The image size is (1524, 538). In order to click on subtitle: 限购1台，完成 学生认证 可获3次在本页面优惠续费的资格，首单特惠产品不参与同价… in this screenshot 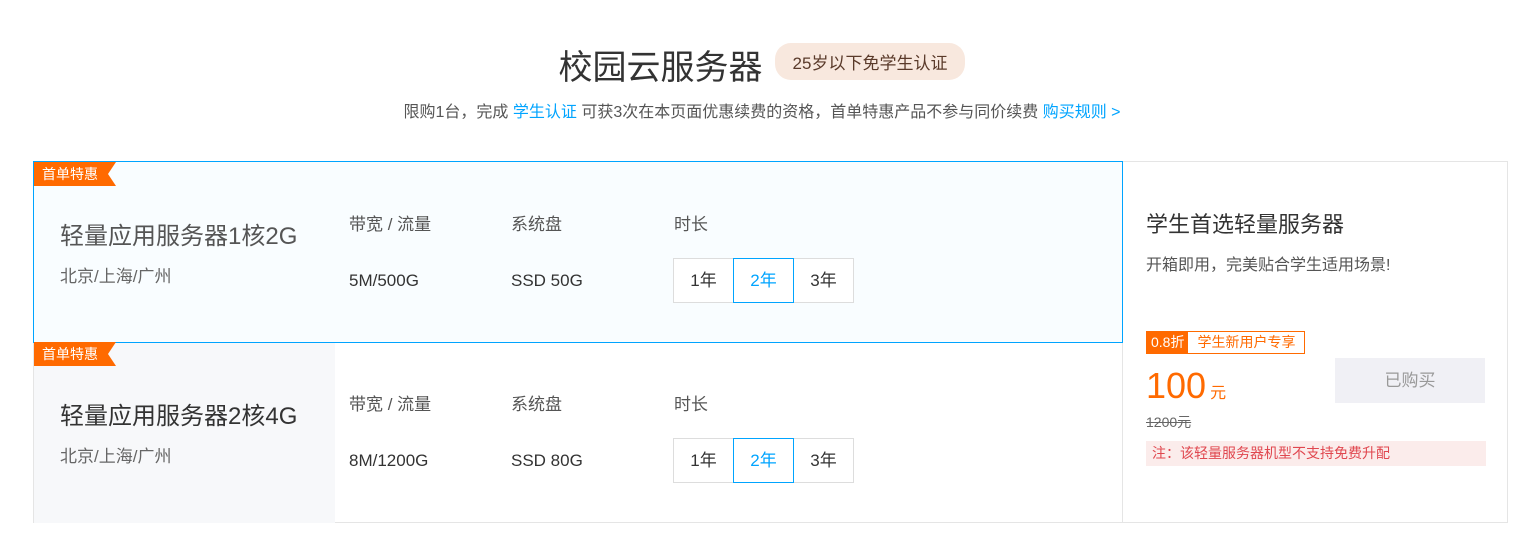, I will do `click(762, 110)`.